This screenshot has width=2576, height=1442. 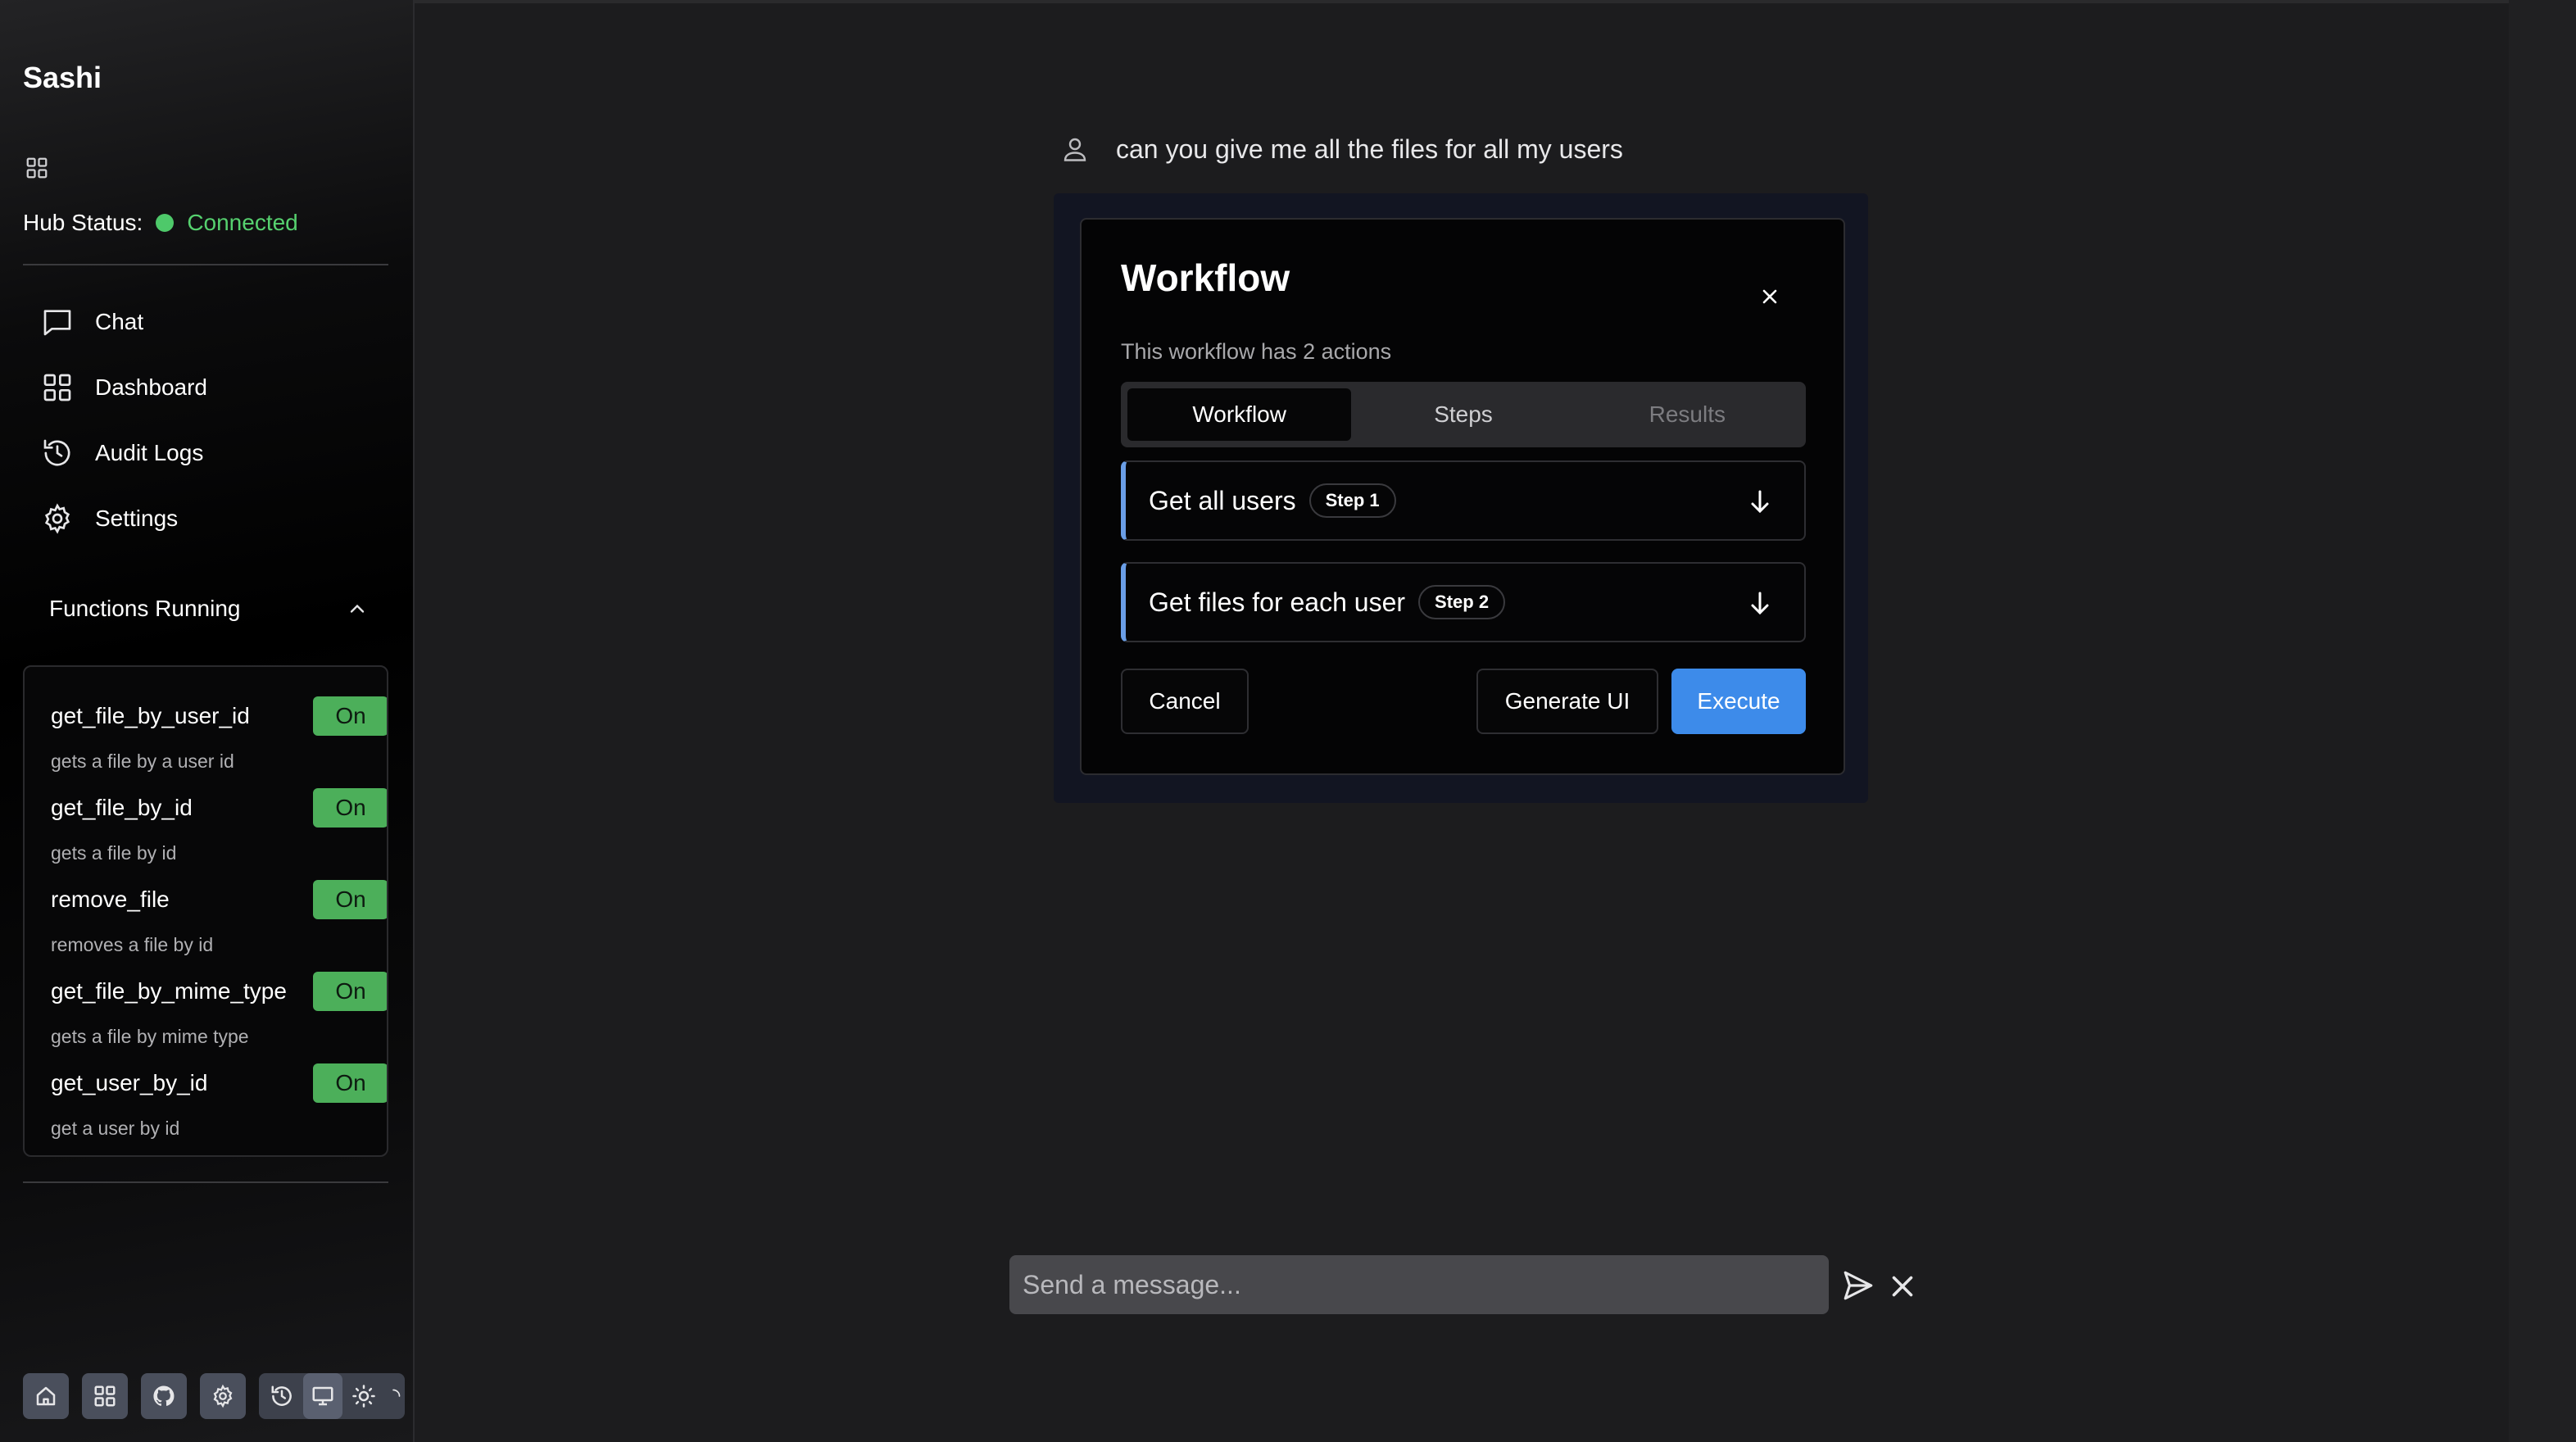 I want to click on sidebar-item-dashboard: Dashboard, so click(x=124, y=387).